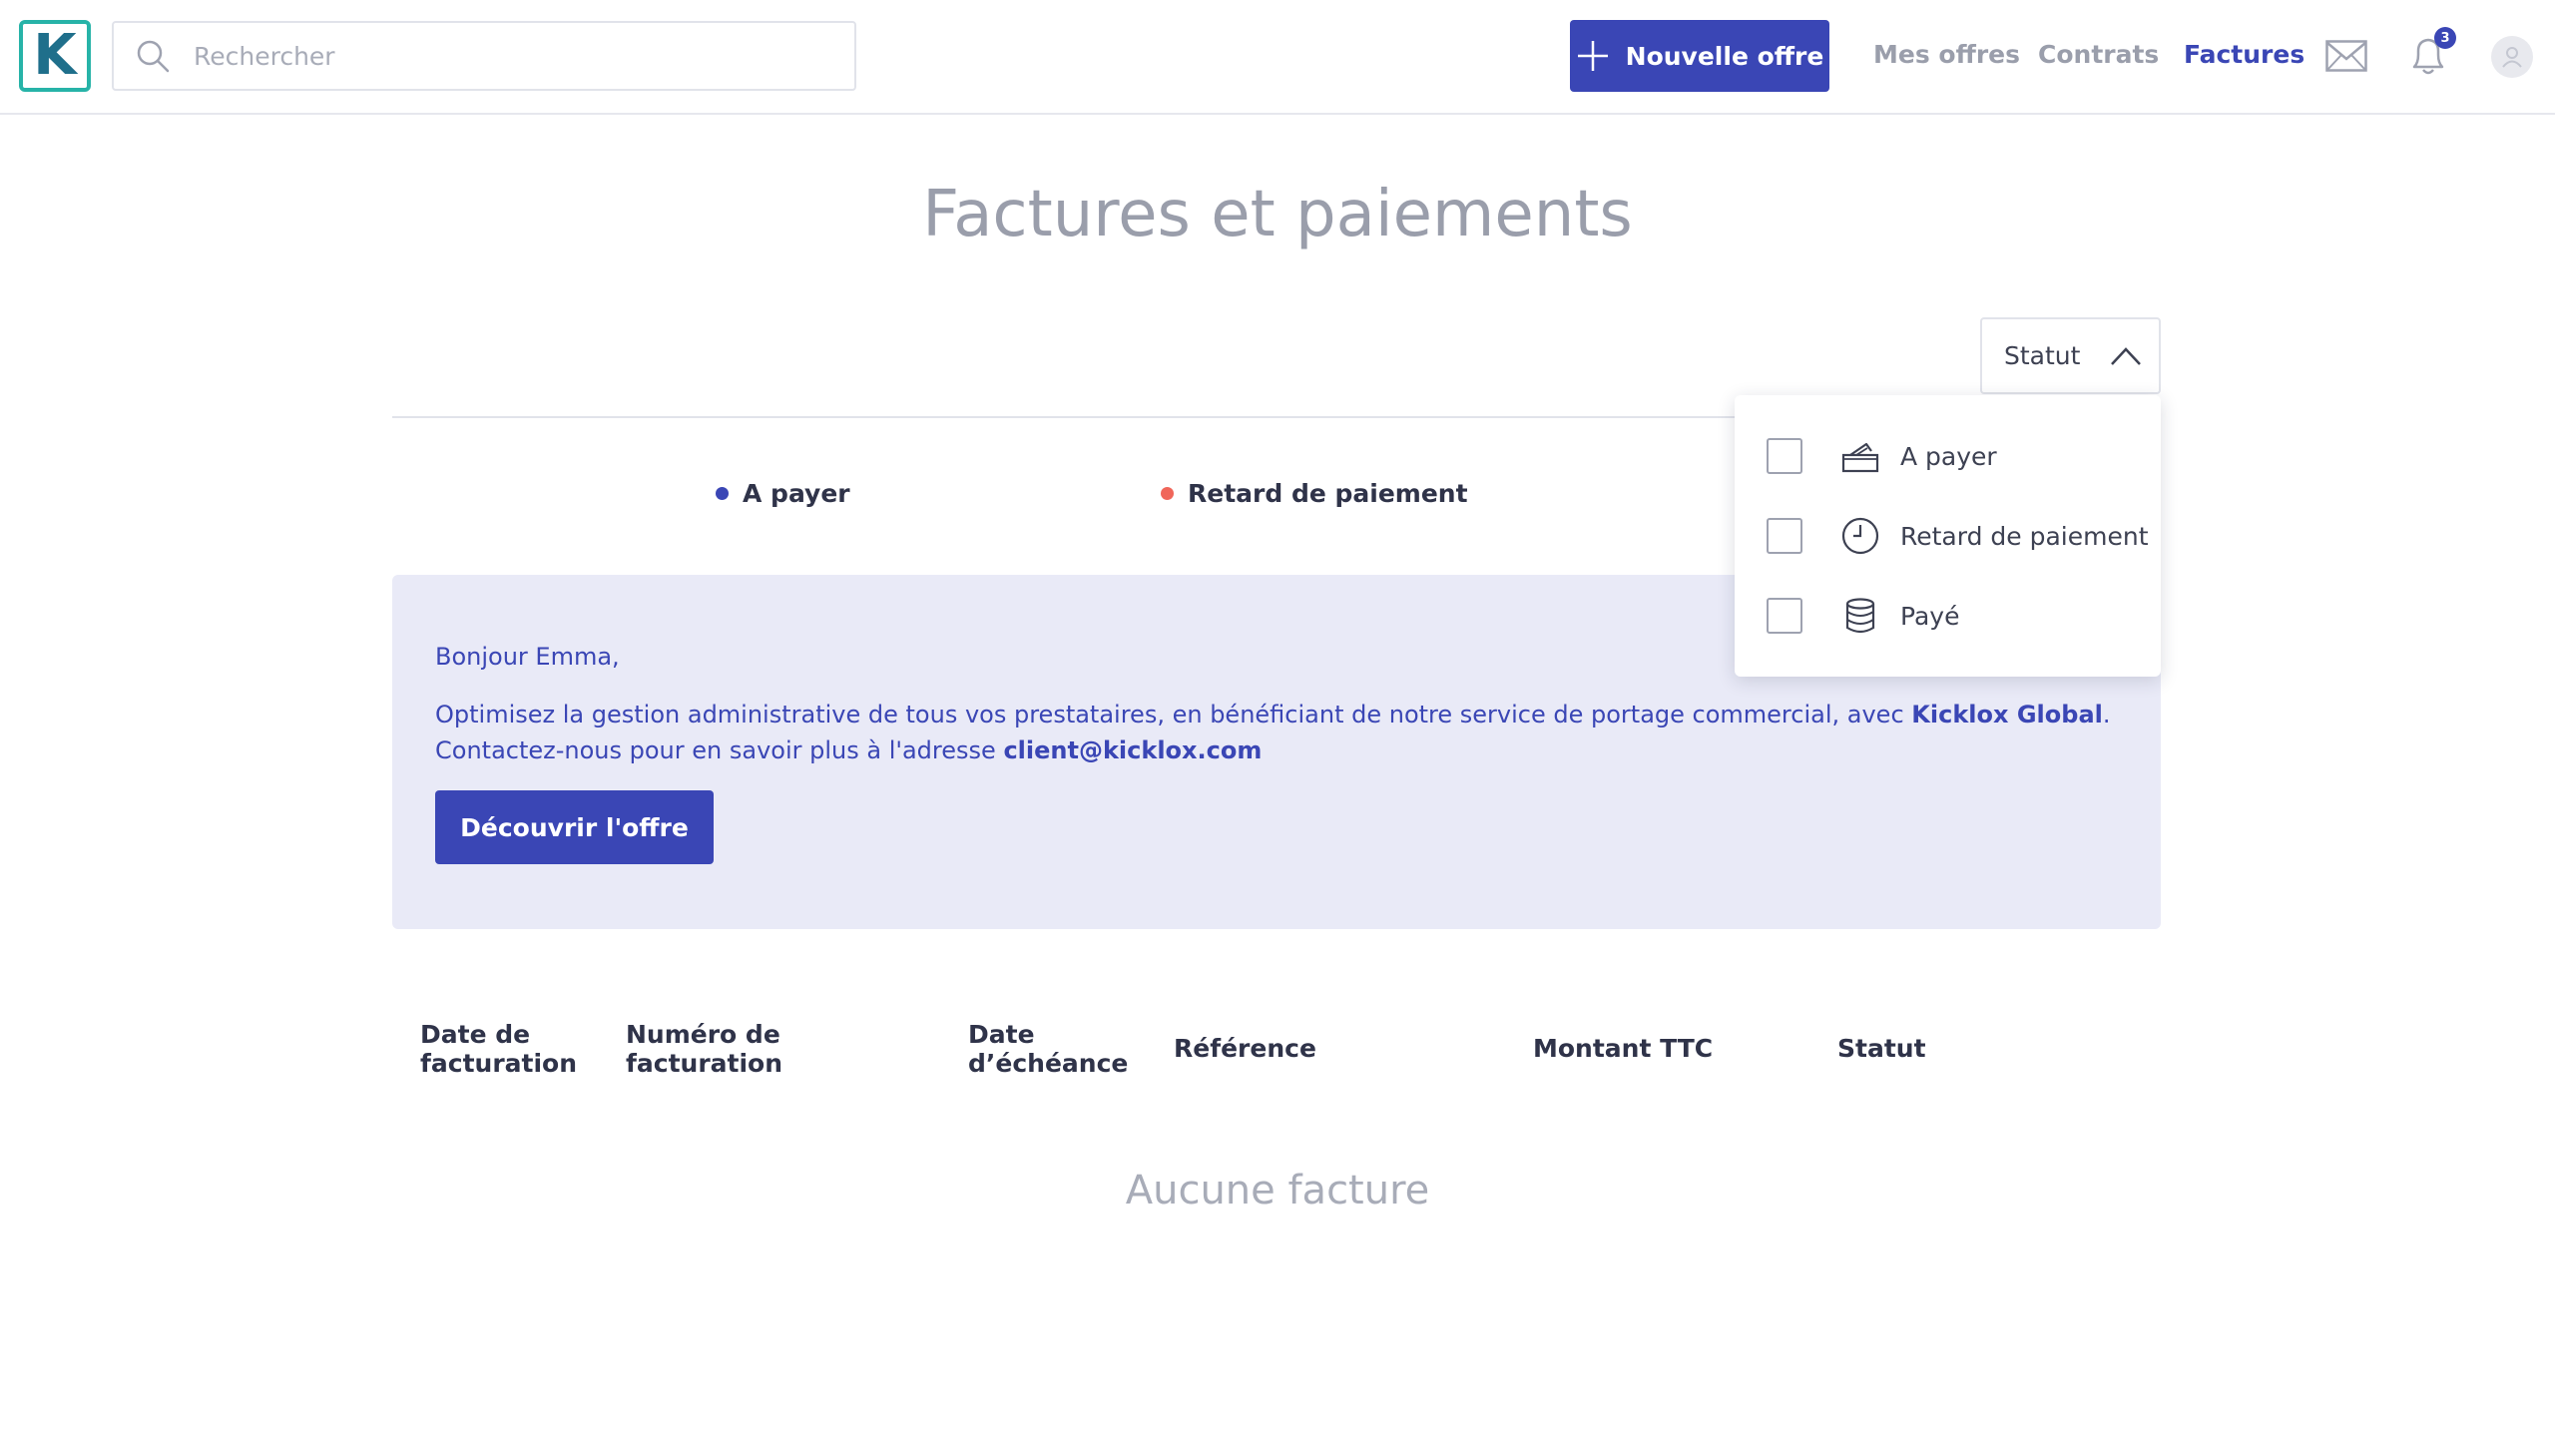 The height and width of the screenshot is (1456, 2555). I want to click on user-avatar, so click(2512, 57).